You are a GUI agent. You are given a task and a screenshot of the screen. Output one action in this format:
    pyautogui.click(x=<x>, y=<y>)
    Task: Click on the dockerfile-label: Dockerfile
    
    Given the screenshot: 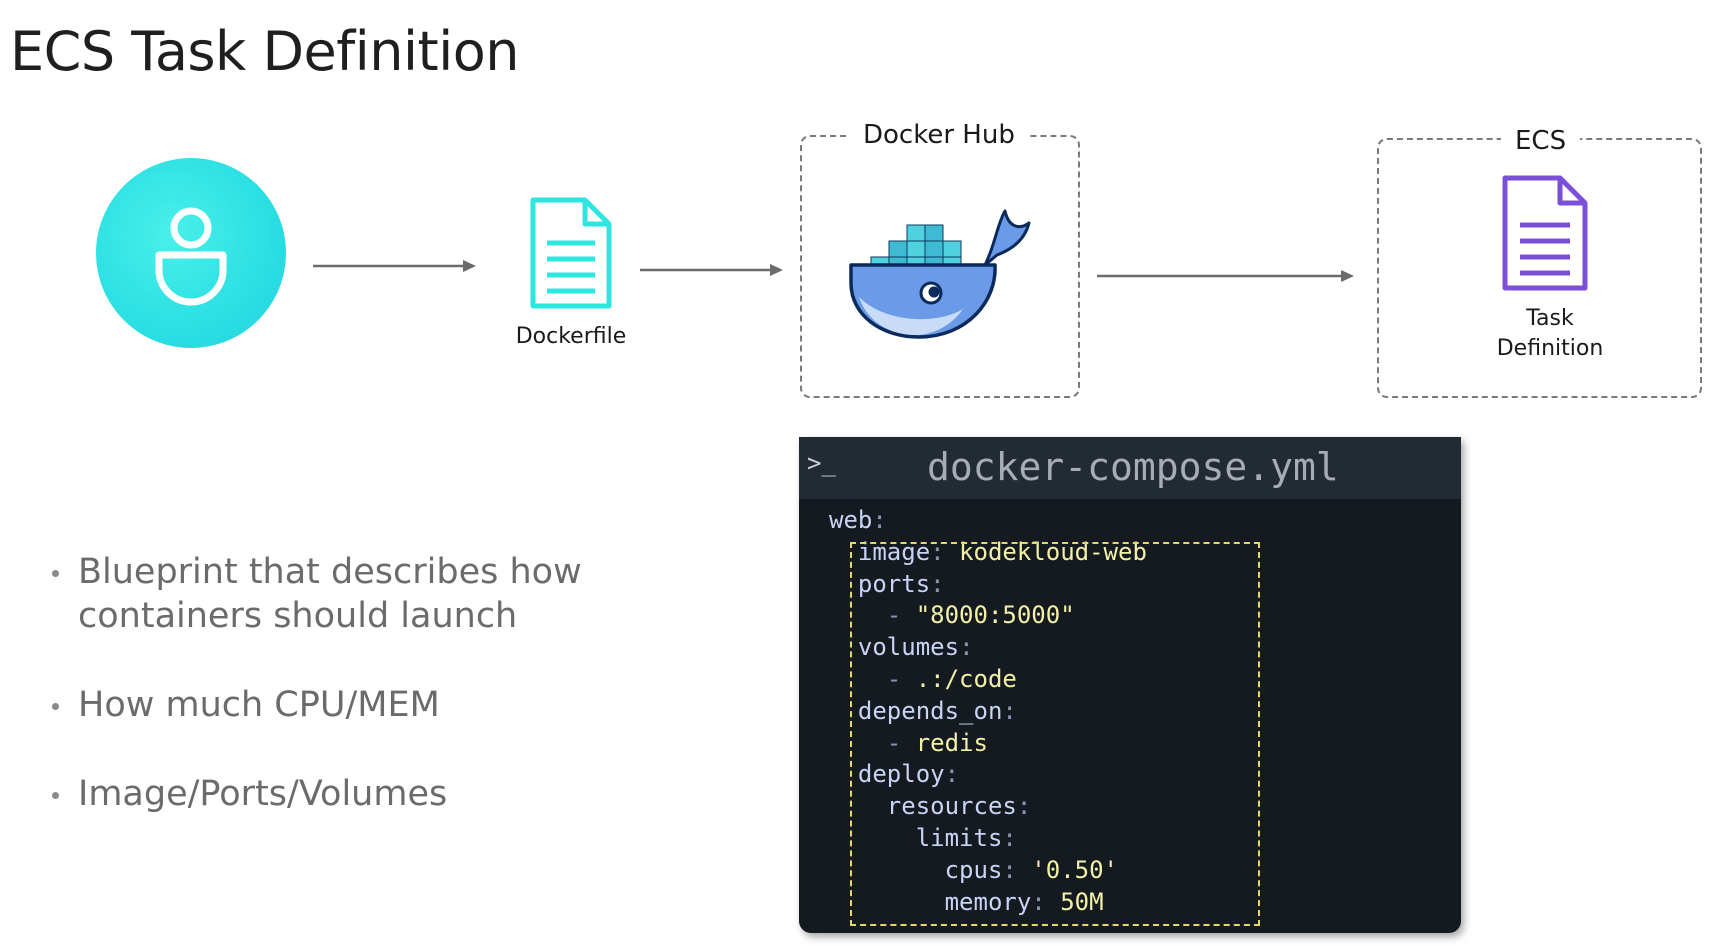 What is the action you would take?
    pyautogui.click(x=571, y=336)
    